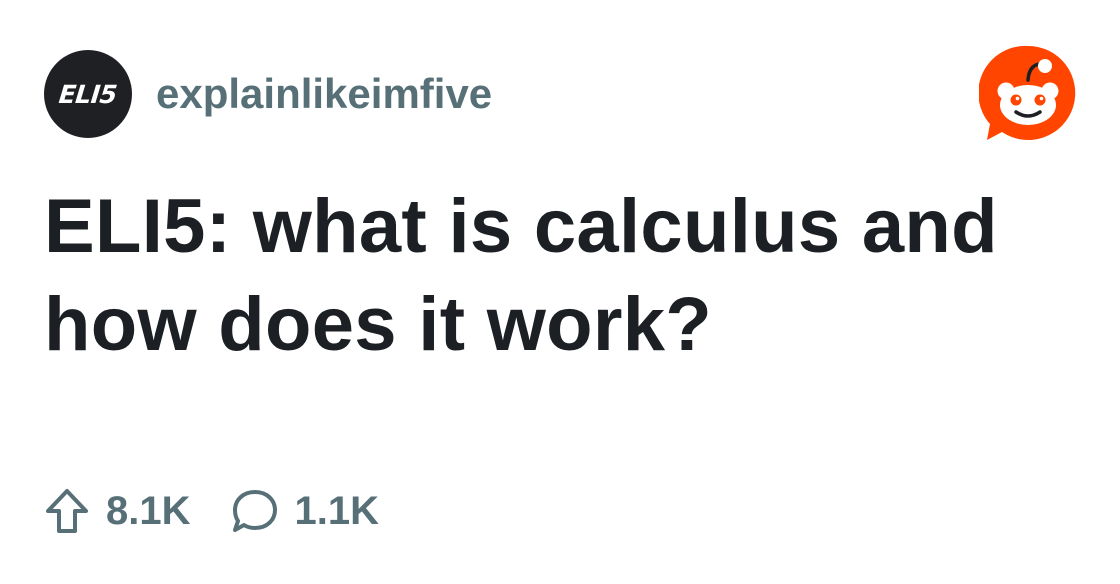  Describe the element at coordinates (67, 511) in the screenshot. I see `upvote-arrow-icon` at that location.